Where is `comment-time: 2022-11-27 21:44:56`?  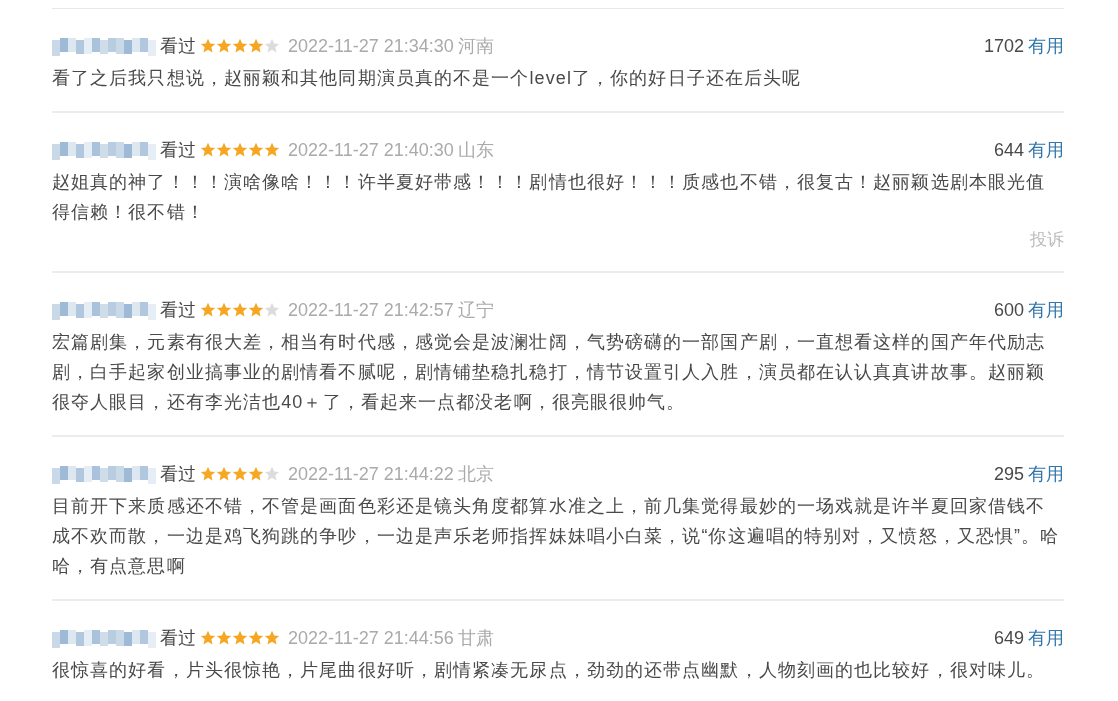
comment-time: 2022-11-27 21:44:56 is located at coordinates (371, 638).